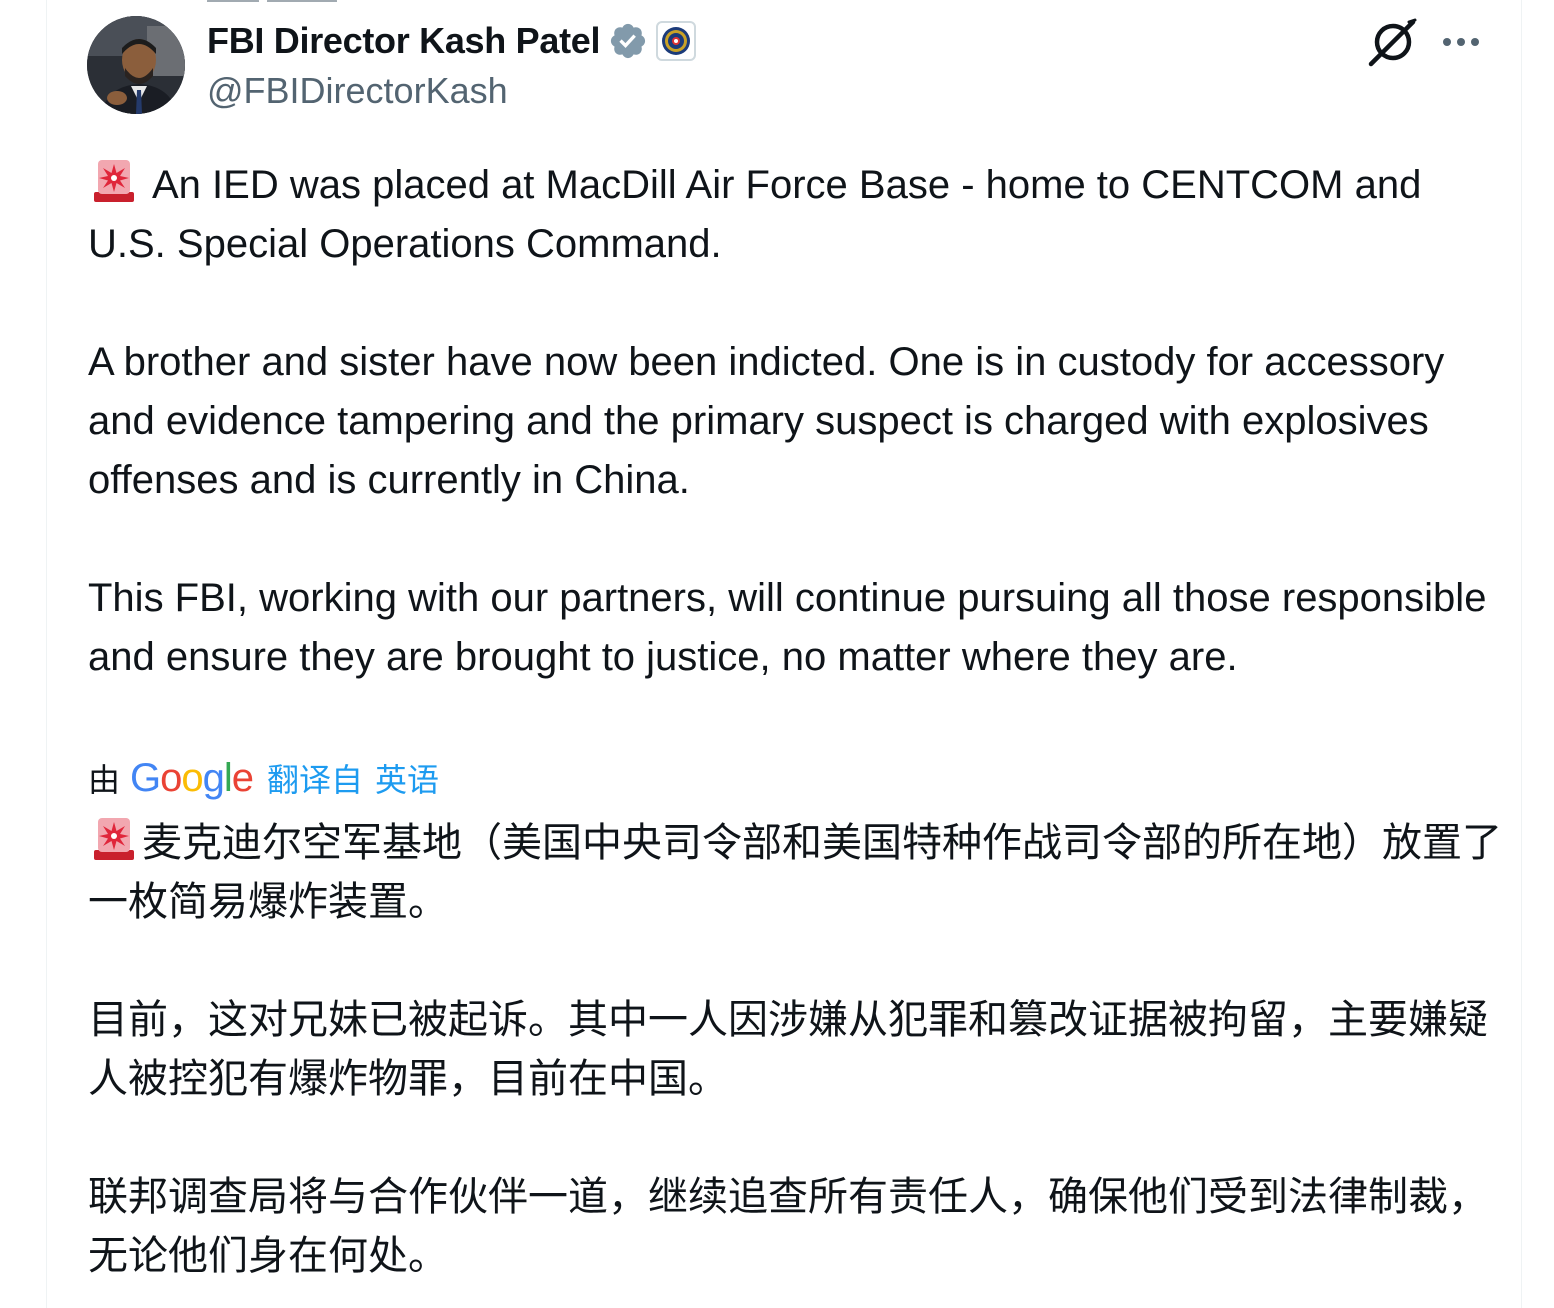 The image size is (1554, 1308). Describe the element at coordinates (407, 778) in the screenshot. I see `source-language-link: 英语` at that location.